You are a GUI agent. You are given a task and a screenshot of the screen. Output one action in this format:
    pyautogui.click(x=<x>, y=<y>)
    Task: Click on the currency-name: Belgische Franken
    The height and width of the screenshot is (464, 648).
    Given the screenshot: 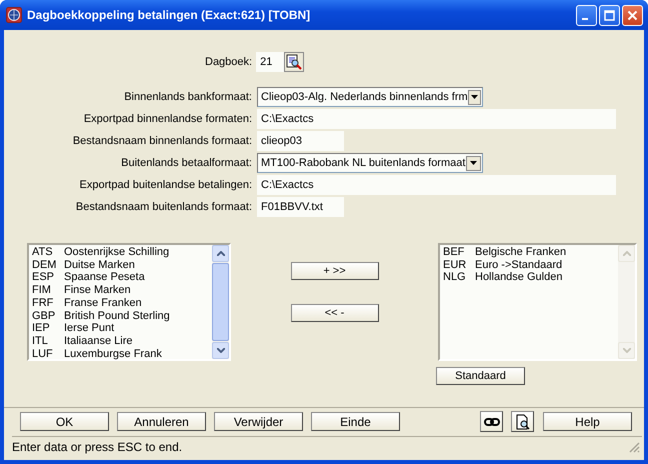 What is the action you would take?
    pyautogui.click(x=520, y=252)
    